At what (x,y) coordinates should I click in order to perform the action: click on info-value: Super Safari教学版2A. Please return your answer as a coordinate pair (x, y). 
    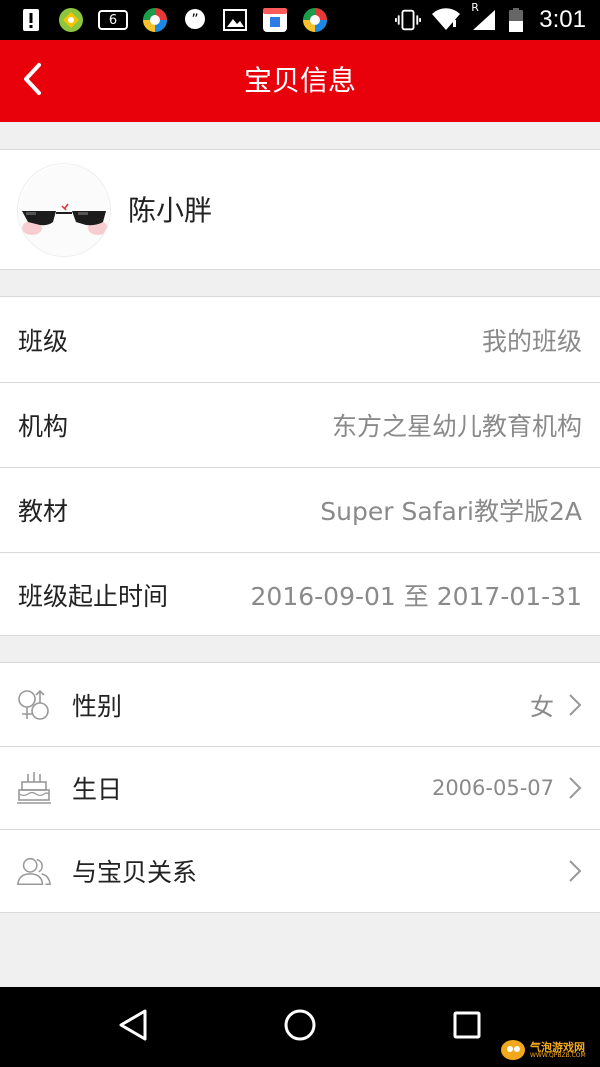
    Looking at the image, I should click on (451, 511).